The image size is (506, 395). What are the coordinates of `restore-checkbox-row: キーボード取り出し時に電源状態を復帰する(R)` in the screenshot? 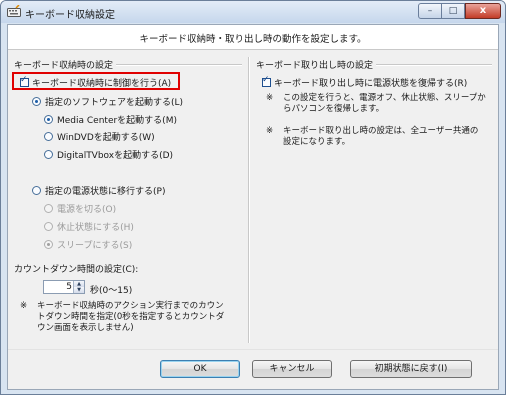 It's located at (365, 82).